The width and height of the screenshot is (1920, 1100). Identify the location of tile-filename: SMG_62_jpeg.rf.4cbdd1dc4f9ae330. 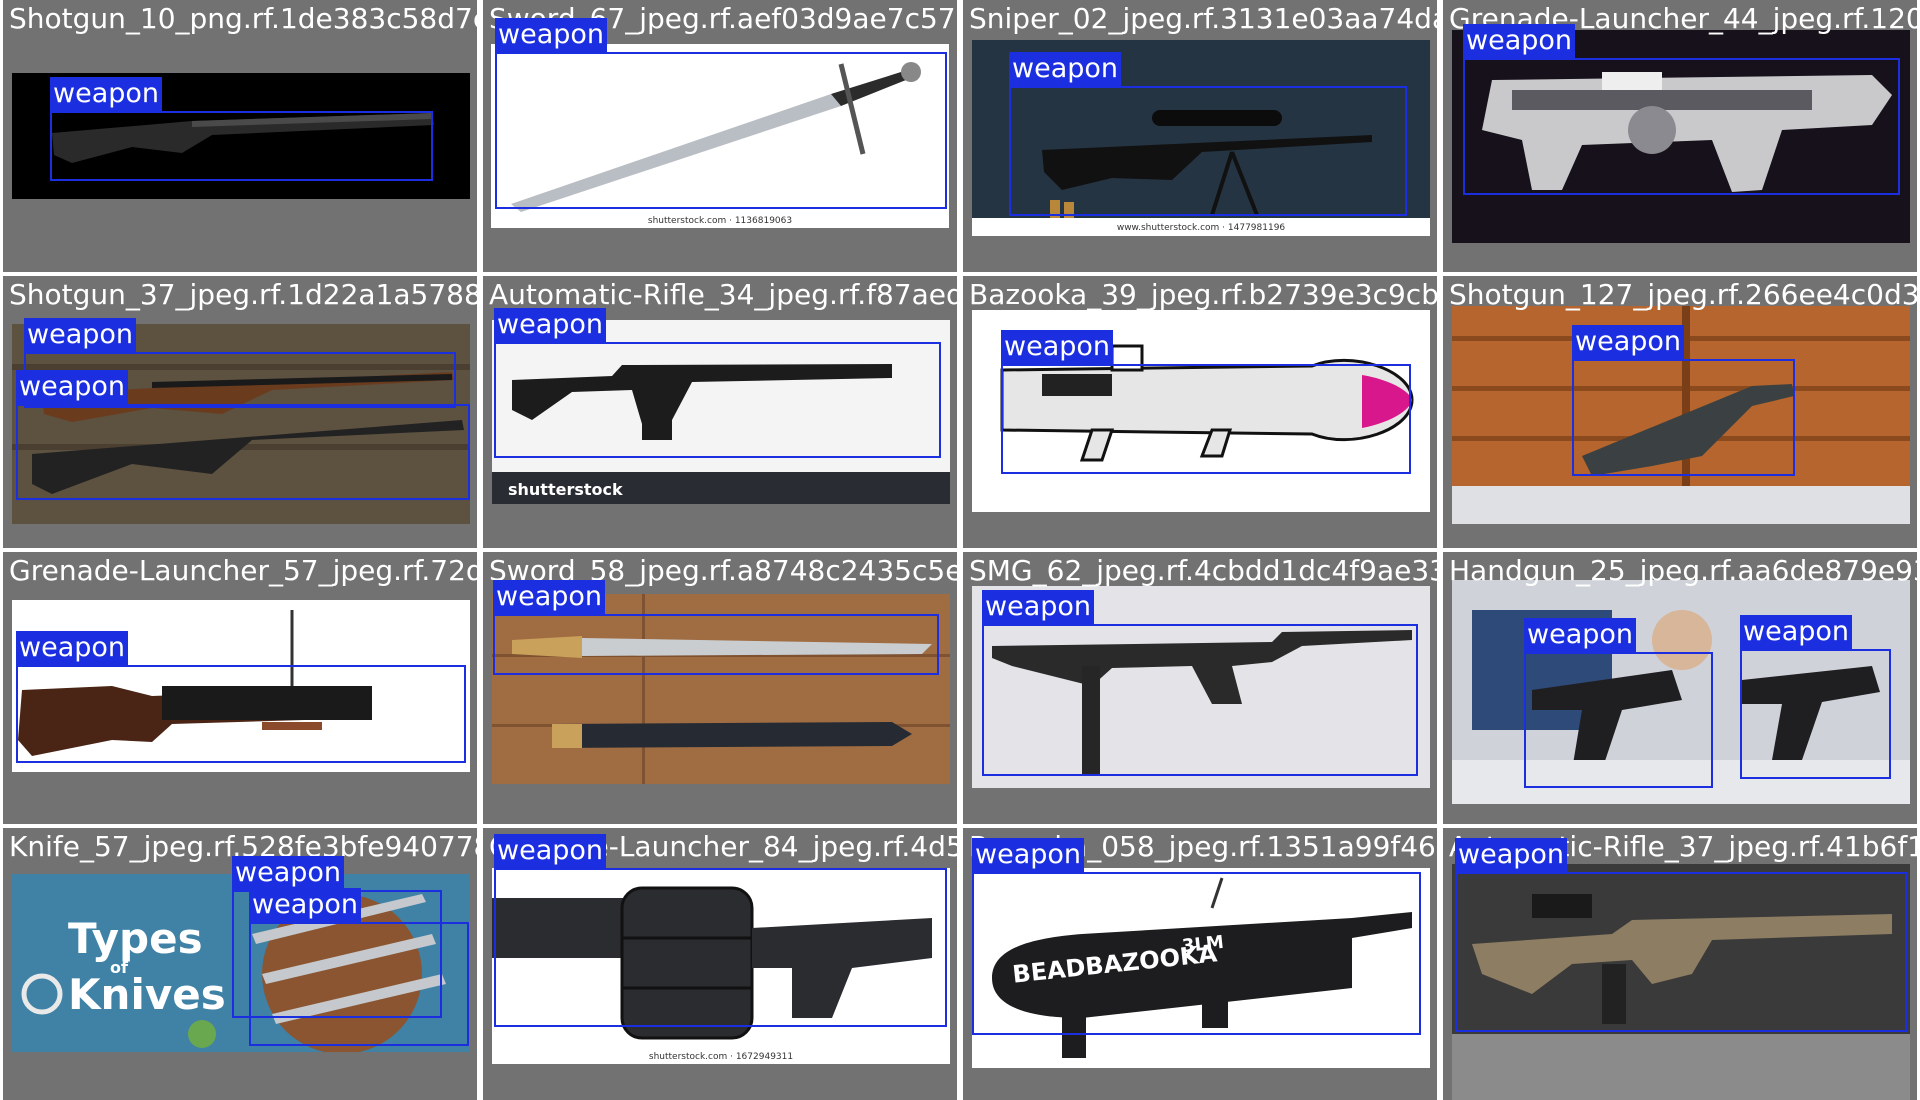
(1203, 570).